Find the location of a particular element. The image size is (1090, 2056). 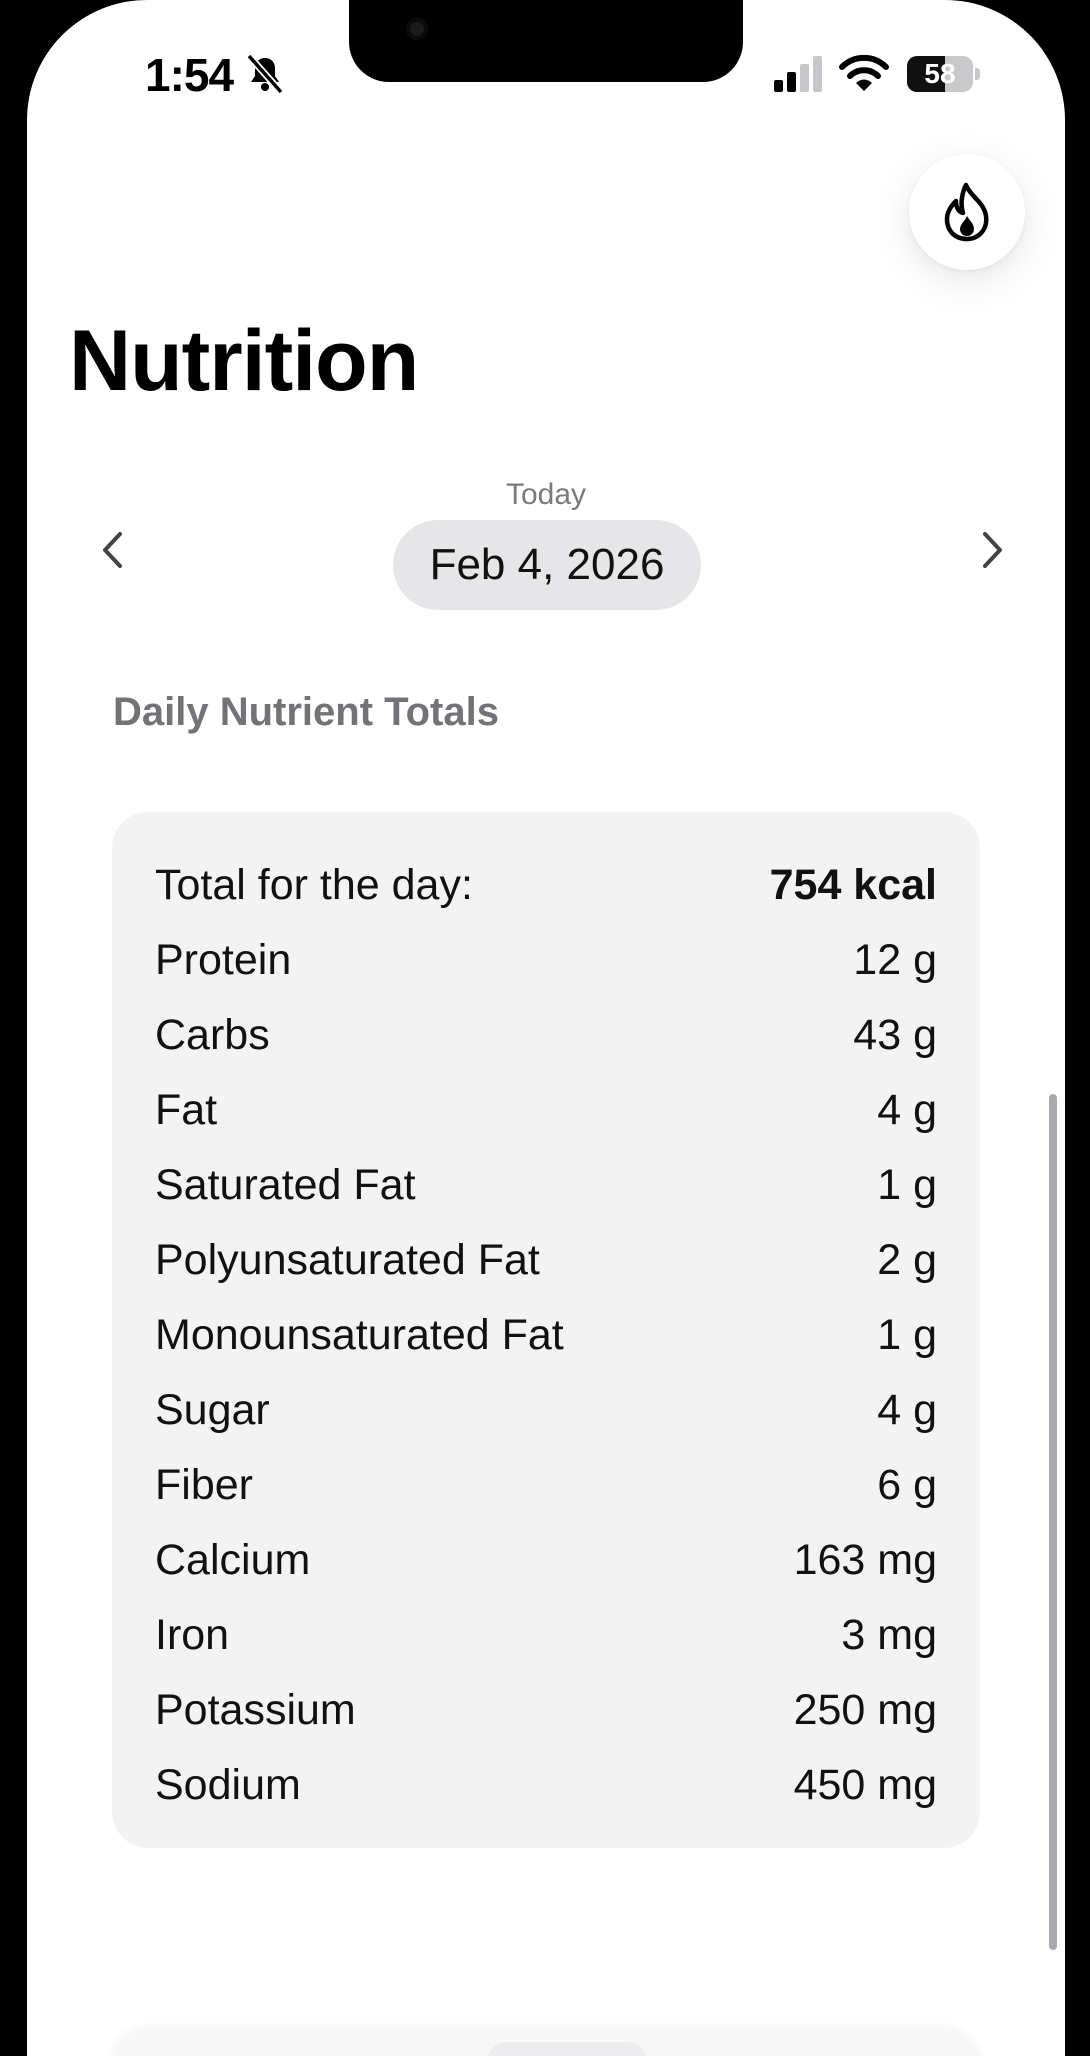

row-label: Fat is located at coordinates (186, 1110).